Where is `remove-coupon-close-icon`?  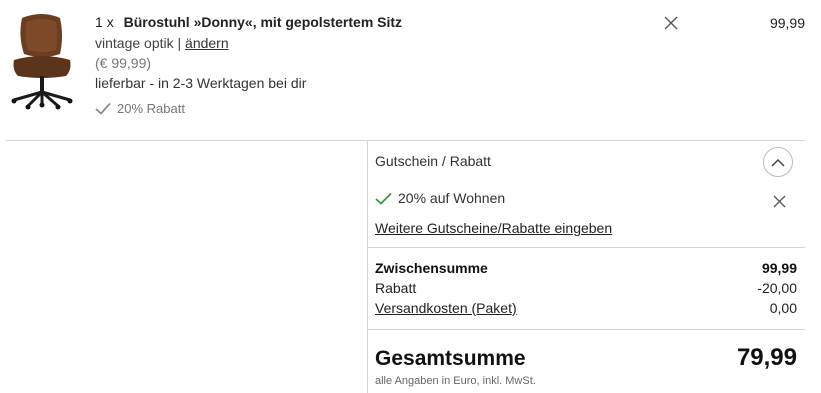 remove-coupon-close-icon is located at coordinates (779, 201).